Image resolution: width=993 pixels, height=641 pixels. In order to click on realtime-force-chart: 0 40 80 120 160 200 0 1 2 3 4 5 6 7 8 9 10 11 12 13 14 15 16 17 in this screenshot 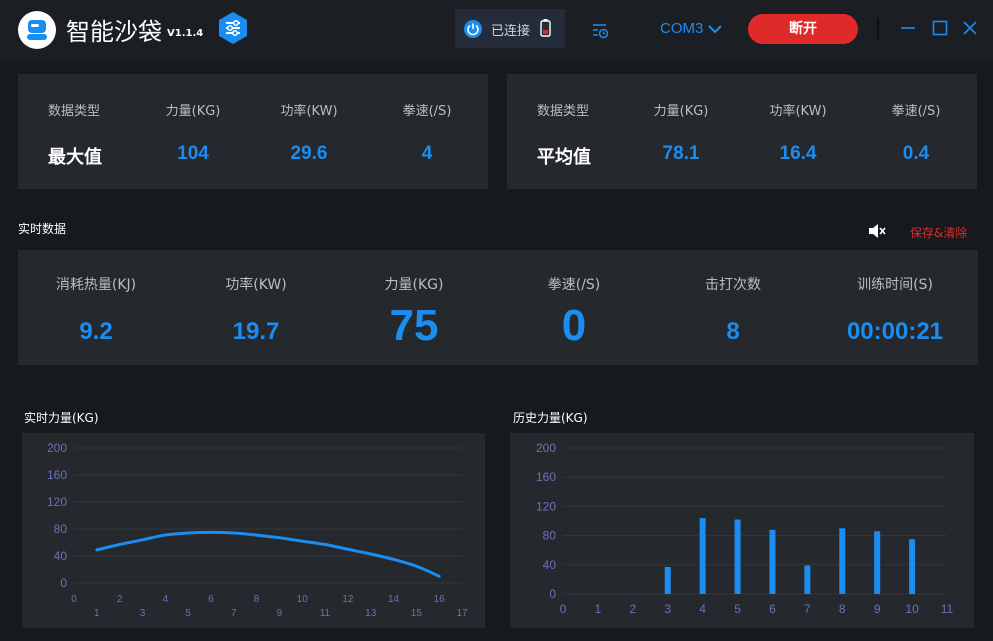, I will do `click(253, 530)`.